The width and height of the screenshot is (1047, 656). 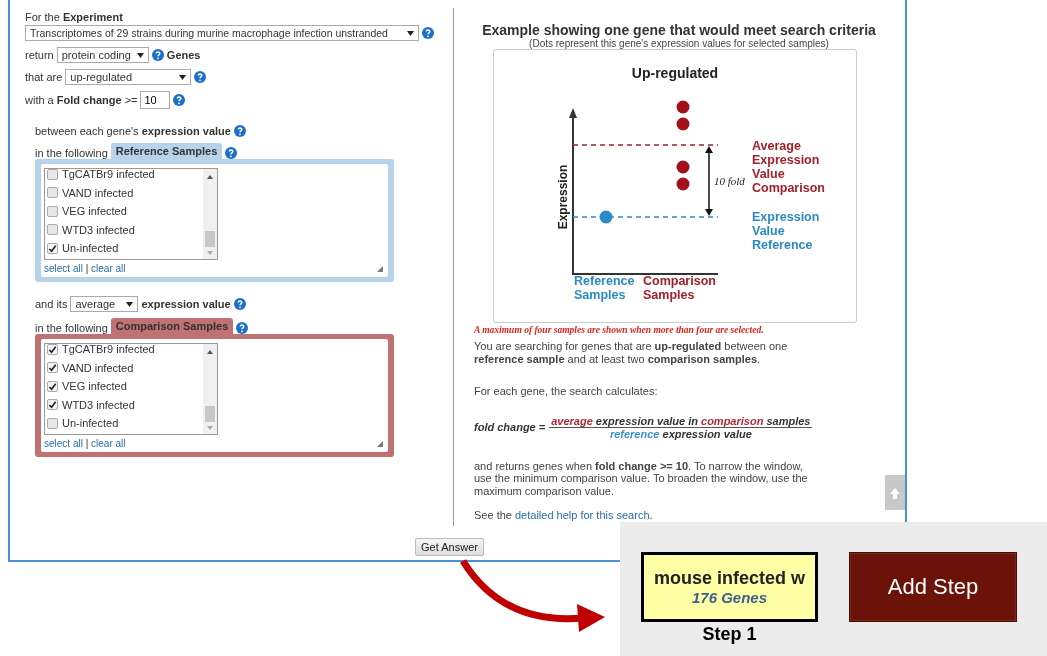 I want to click on example-subtitle: (Dots represent this gene's expression values for selected samples), so click(x=679, y=43).